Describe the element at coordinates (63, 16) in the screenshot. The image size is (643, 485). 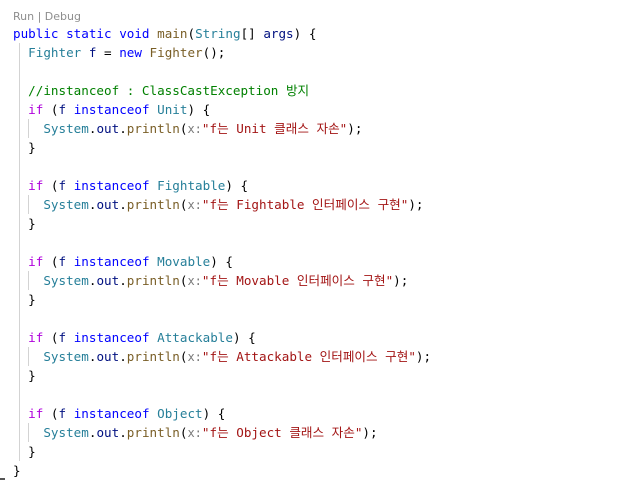
I see `debug-link: Debug` at that location.